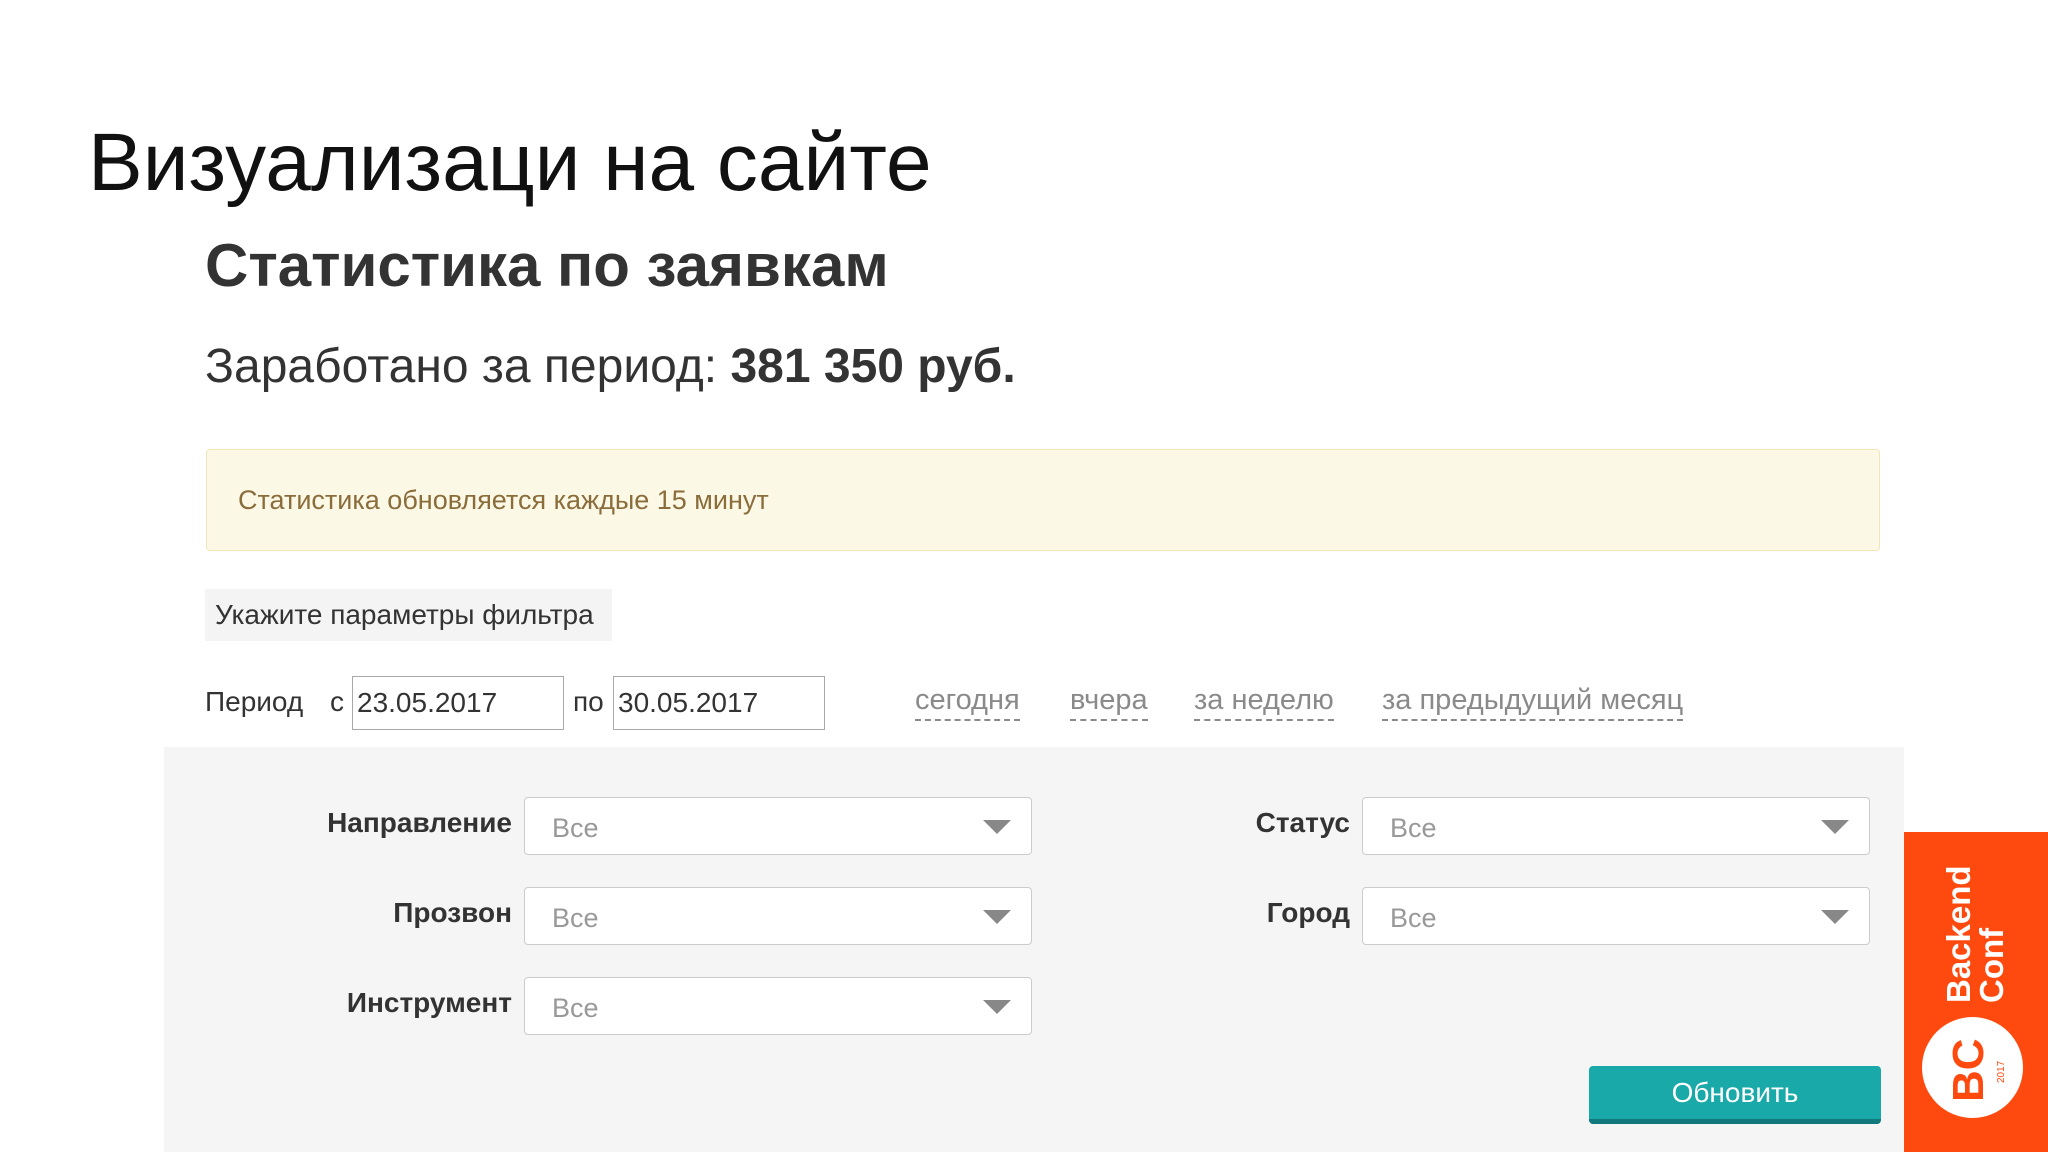  What do you see at coordinates (588, 701) in the screenshot?
I see `period-to-label: по` at bounding box center [588, 701].